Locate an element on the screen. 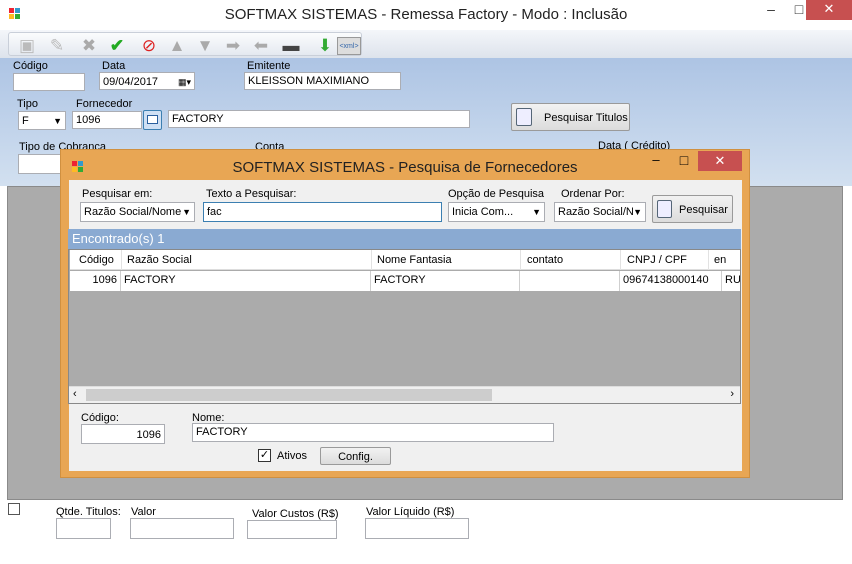  data-value: 09/04/2017 is located at coordinates (131, 82).